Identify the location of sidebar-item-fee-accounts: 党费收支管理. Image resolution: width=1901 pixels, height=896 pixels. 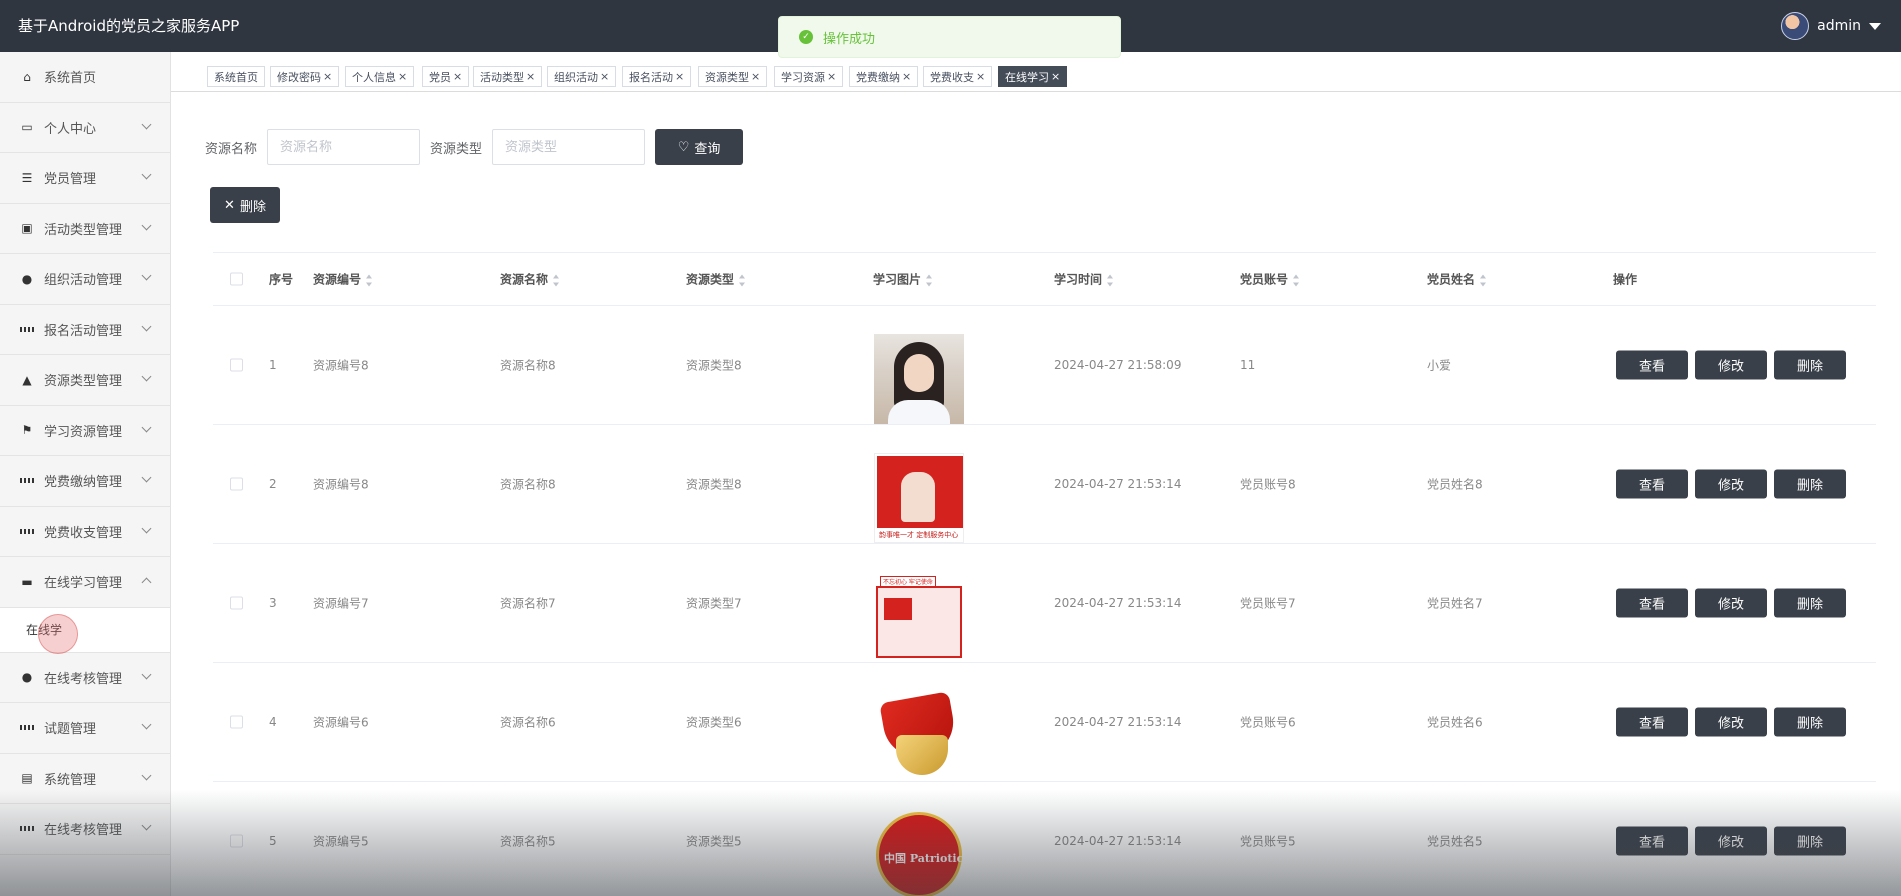
(85, 532).